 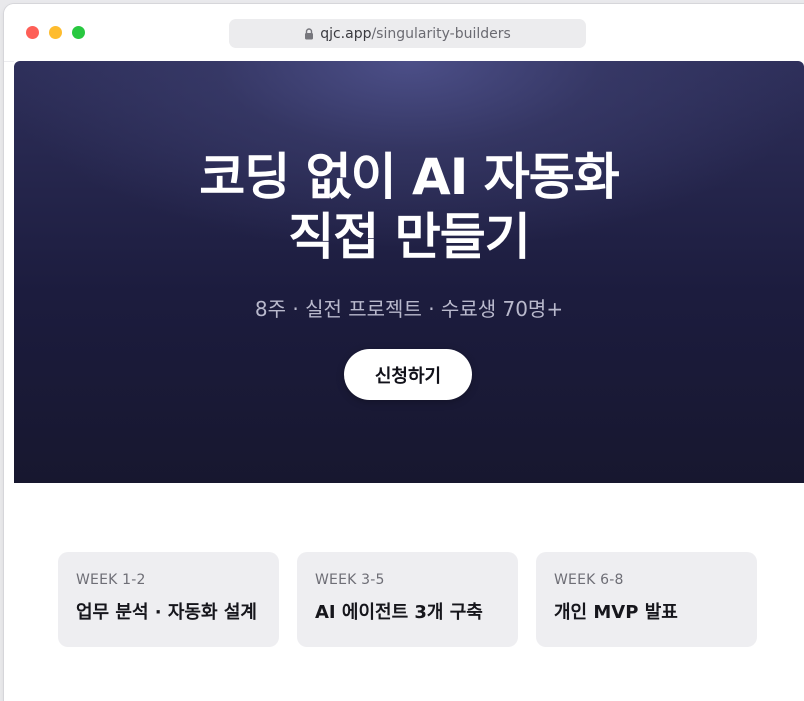 I want to click on minimize-window-button, so click(x=55, y=32).